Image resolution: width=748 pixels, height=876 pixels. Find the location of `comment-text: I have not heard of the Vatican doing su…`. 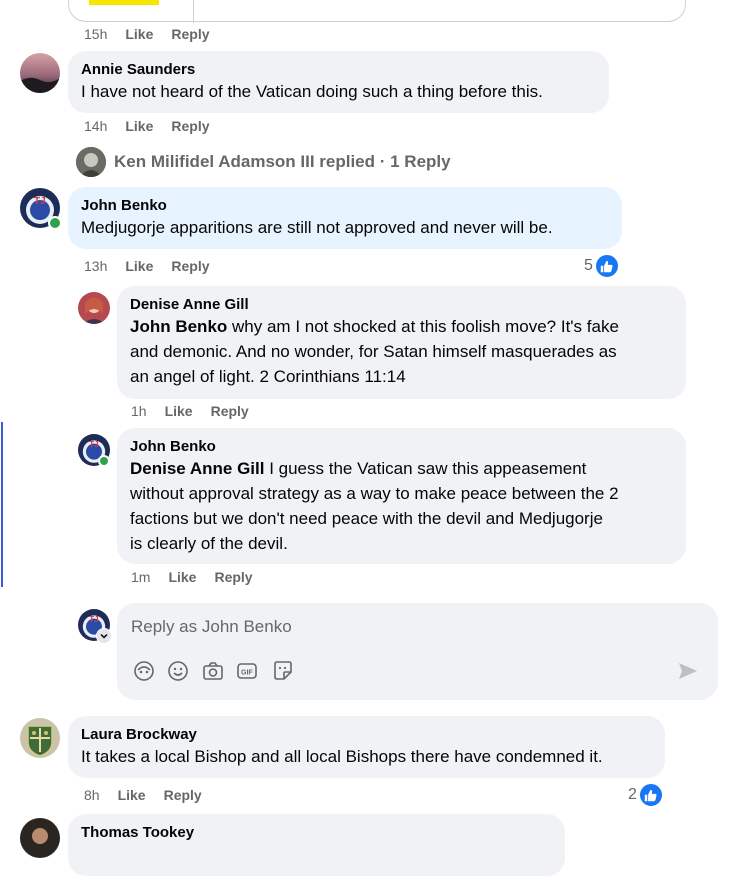

comment-text: I have not heard of the Vatican doing su… is located at coordinates (312, 91).